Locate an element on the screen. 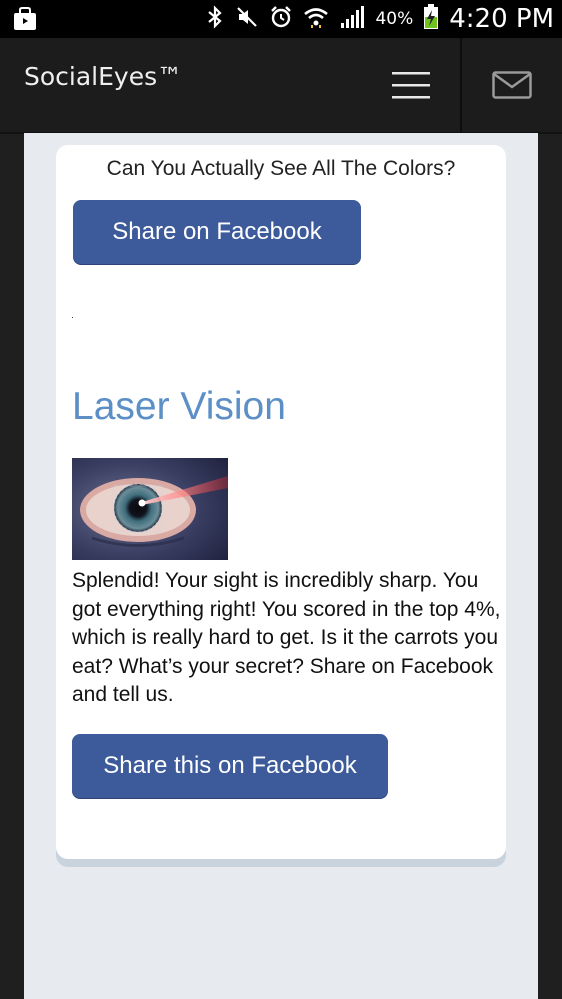  mute-icon is located at coordinates (247, 19).